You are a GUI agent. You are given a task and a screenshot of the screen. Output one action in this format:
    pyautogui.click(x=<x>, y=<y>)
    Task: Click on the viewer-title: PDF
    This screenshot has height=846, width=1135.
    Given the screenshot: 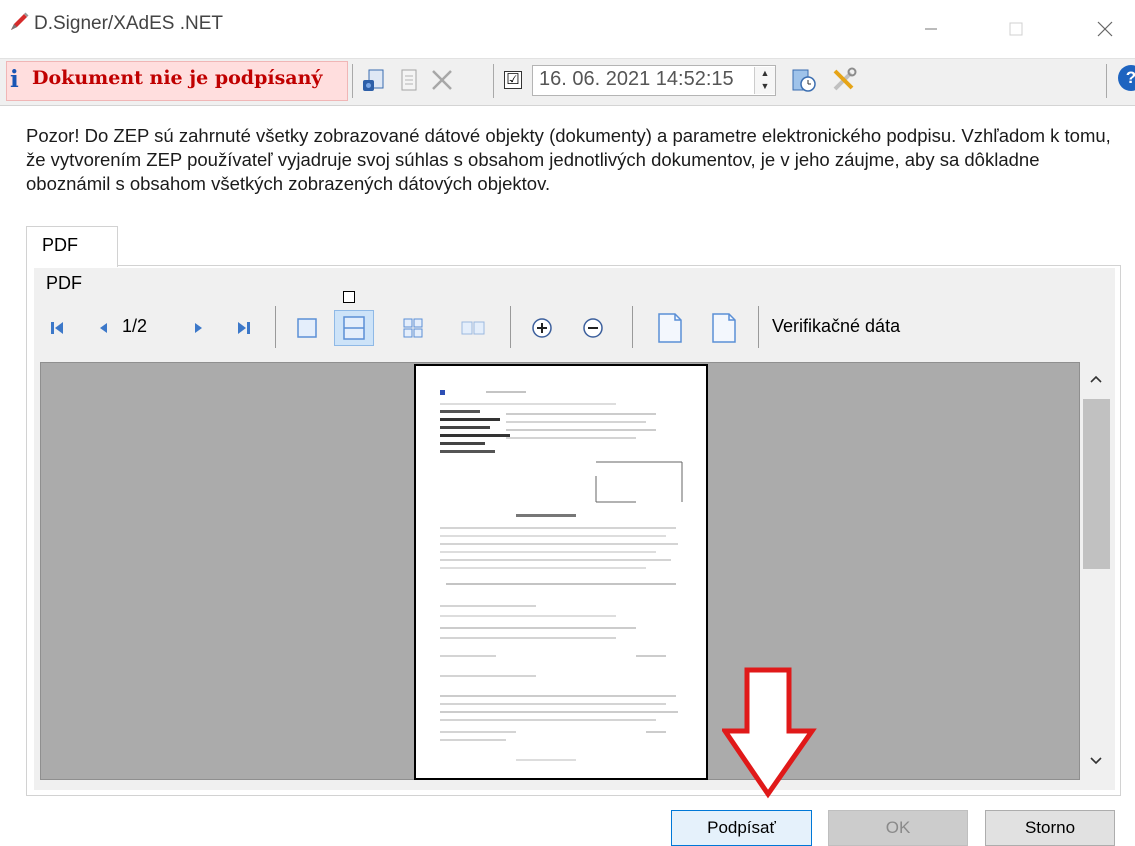 What is the action you would take?
    pyautogui.click(x=64, y=283)
    